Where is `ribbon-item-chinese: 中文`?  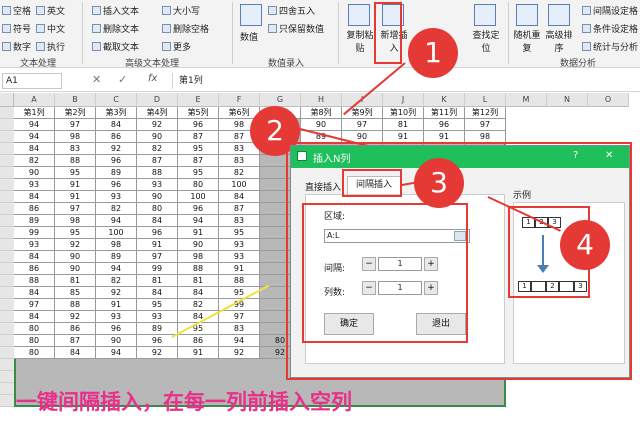 ribbon-item-chinese: 中文 is located at coordinates (50, 28).